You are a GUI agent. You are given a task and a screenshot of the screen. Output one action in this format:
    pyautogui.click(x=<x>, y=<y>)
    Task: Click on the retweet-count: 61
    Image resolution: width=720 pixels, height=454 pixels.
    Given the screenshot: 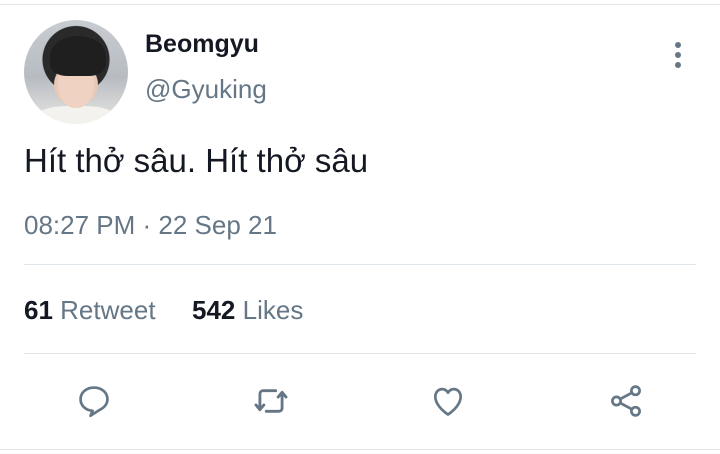 What is the action you would take?
    pyautogui.click(x=38, y=310)
    